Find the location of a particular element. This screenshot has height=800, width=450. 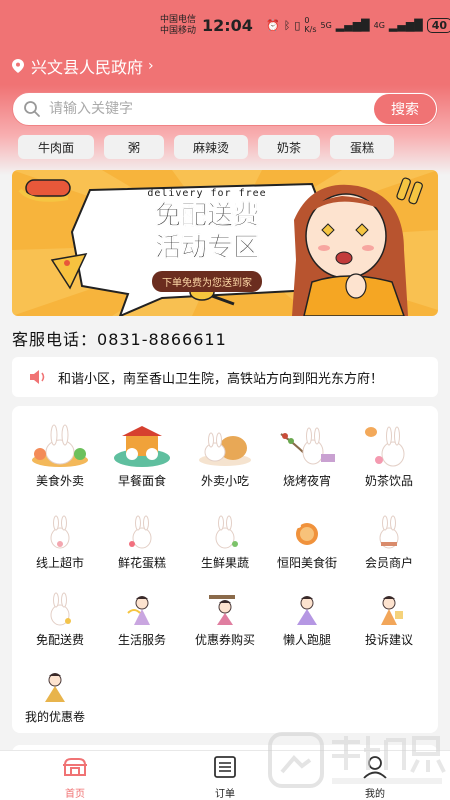

category-label: 美食外卖 is located at coordinates (59, 481).